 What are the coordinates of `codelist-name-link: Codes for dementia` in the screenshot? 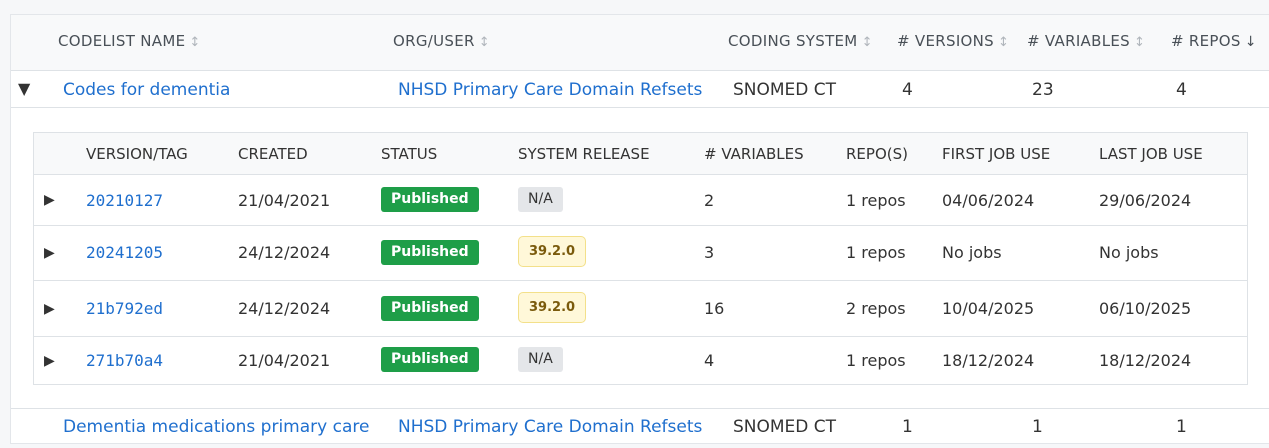 It's located at (146, 90).